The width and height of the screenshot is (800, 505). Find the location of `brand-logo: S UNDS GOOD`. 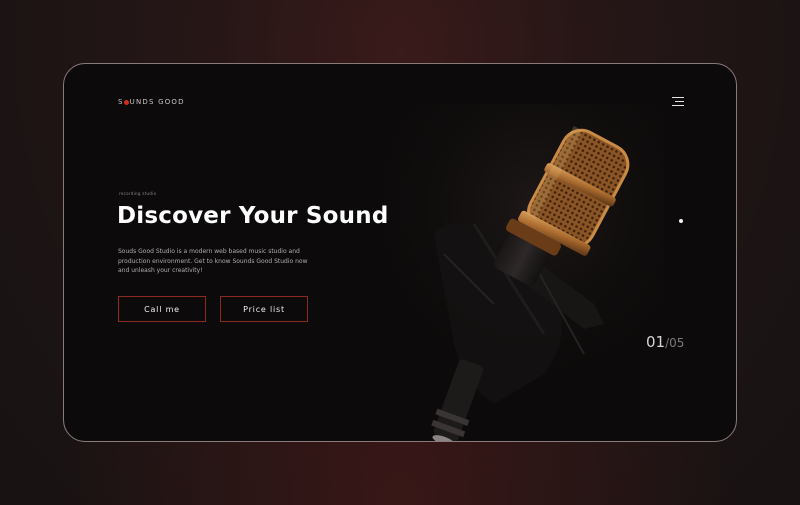

brand-logo: S UNDS GOOD is located at coordinates (151, 102).